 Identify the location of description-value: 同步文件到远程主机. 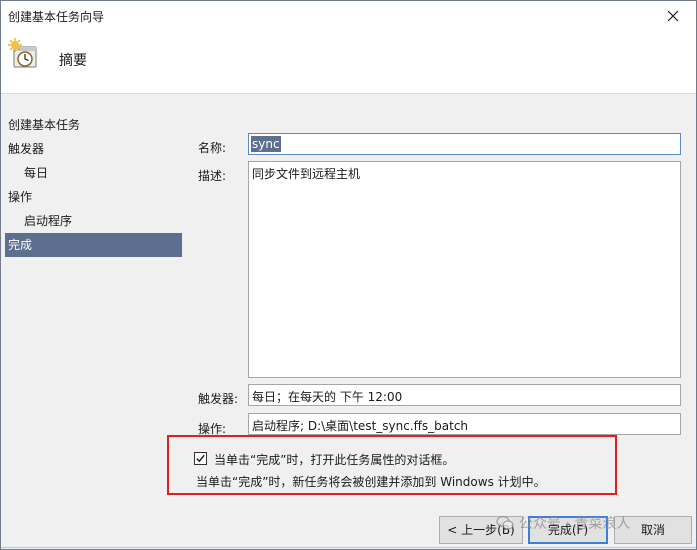
(306, 174).